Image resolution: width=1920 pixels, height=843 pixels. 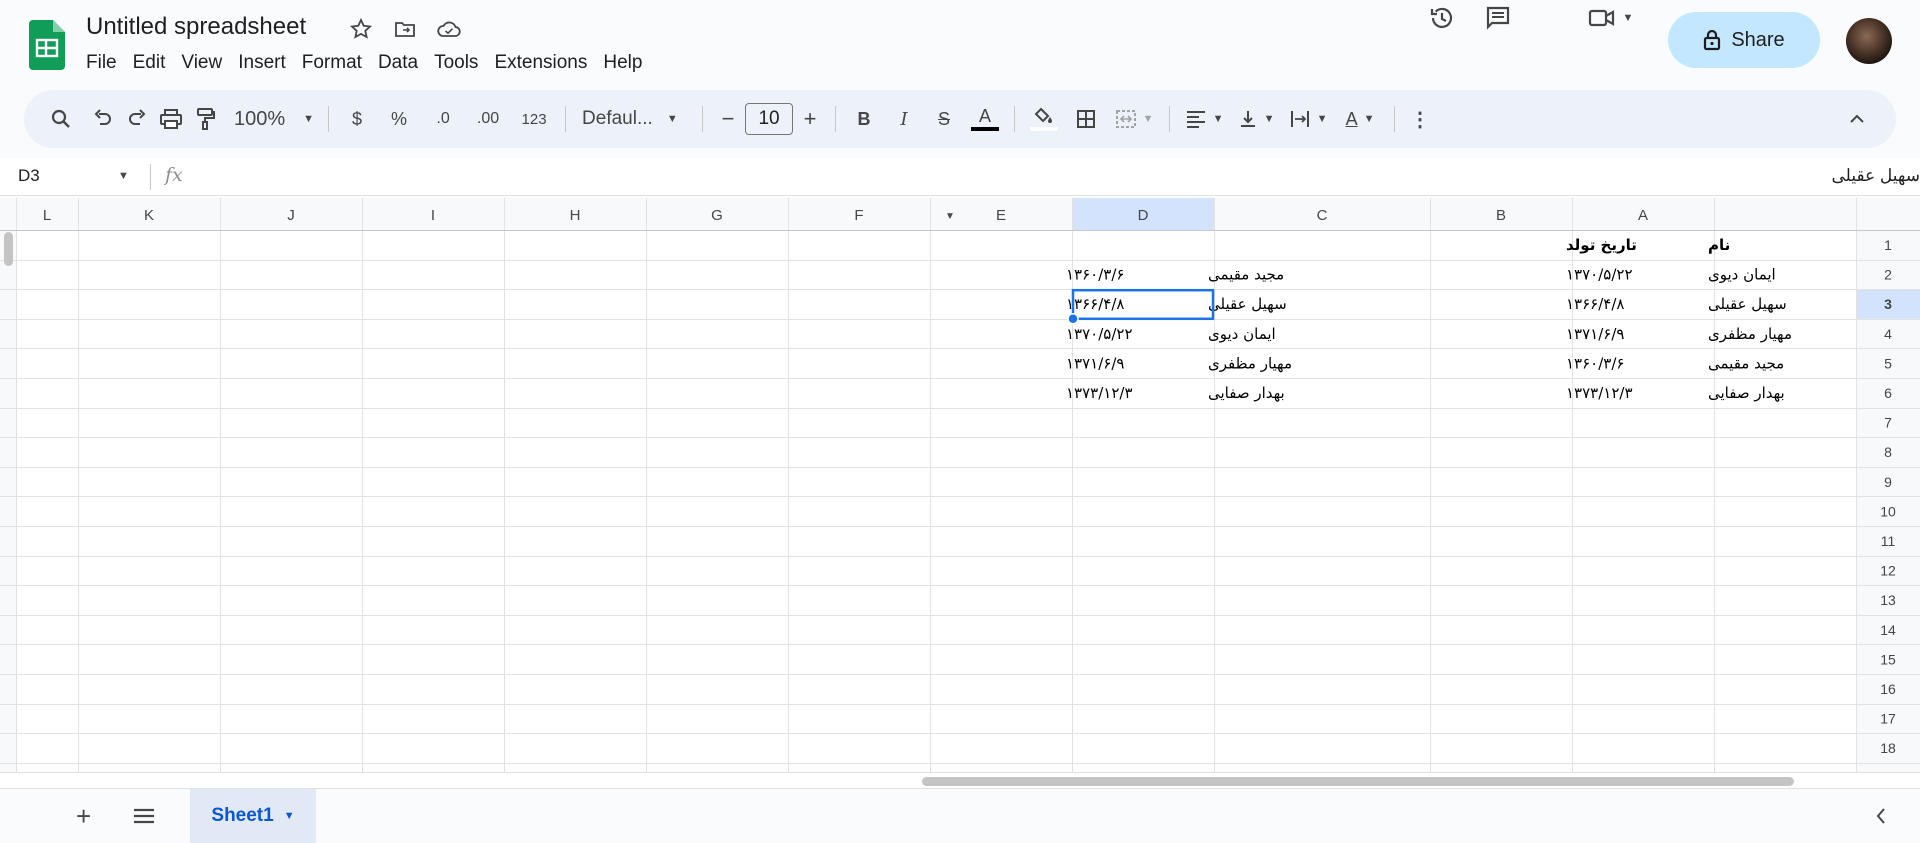 I want to click on account-avatar, so click(x=1869, y=41).